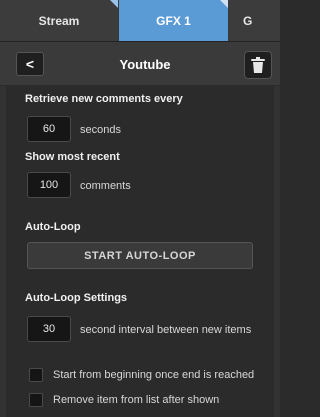  What do you see at coordinates (76, 298) in the screenshot?
I see `autoloop-settings-label: Auto-Loop Settings` at bounding box center [76, 298].